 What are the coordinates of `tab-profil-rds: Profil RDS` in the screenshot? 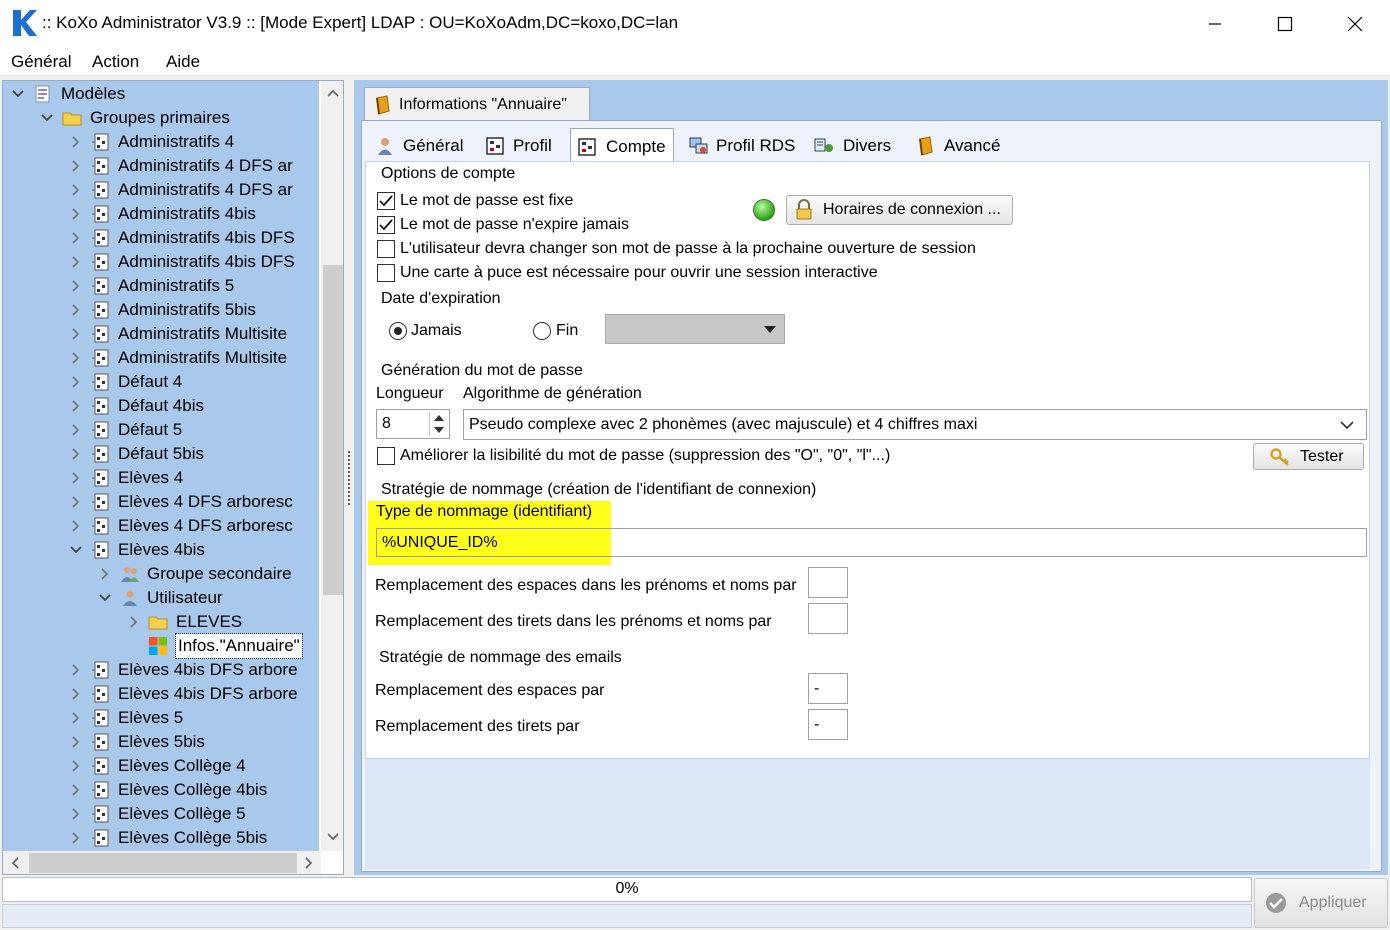 It's located at (743, 145).